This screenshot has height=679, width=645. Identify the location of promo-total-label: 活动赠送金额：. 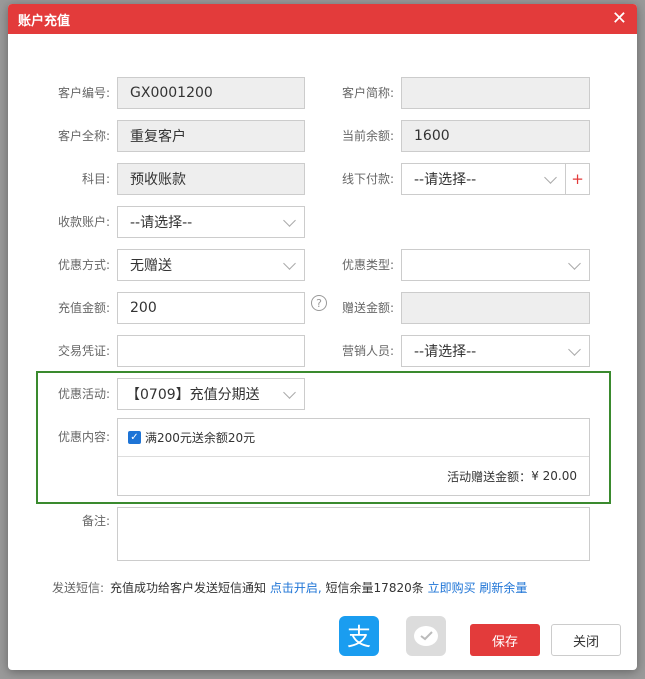
(489, 476).